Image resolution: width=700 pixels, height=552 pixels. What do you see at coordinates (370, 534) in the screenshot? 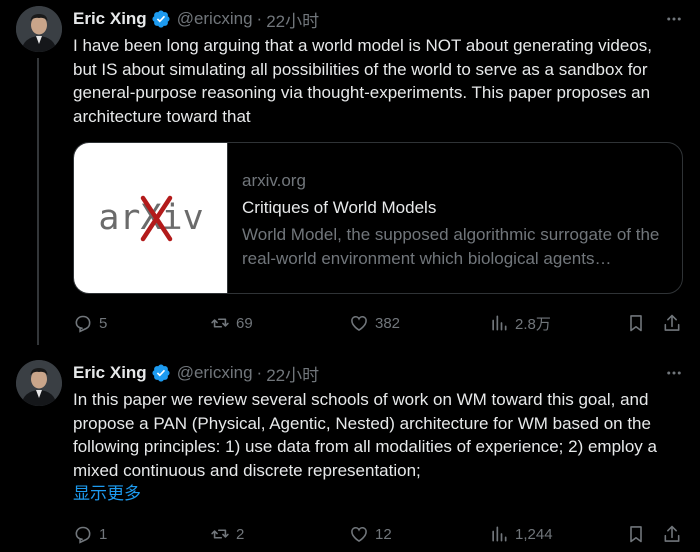
I see `like-button: 12` at bounding box center [370, 534].